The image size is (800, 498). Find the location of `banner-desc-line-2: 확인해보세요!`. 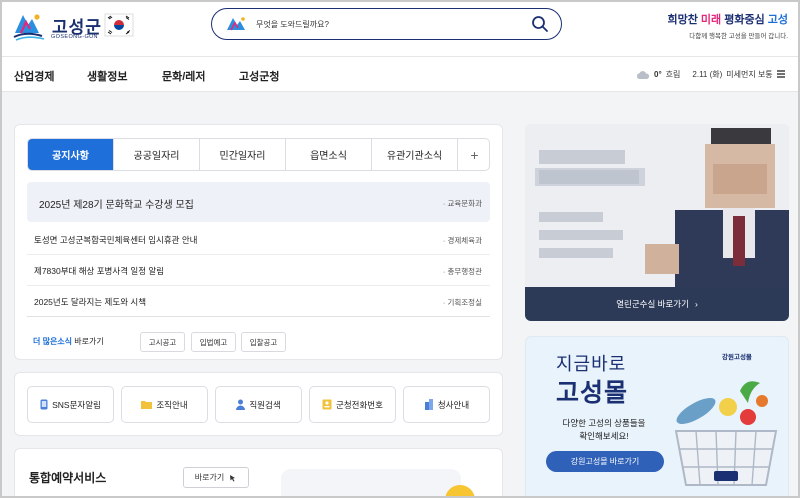

banner-desc-line-2: 확인해보세요! is located at coordinates (604, 436).